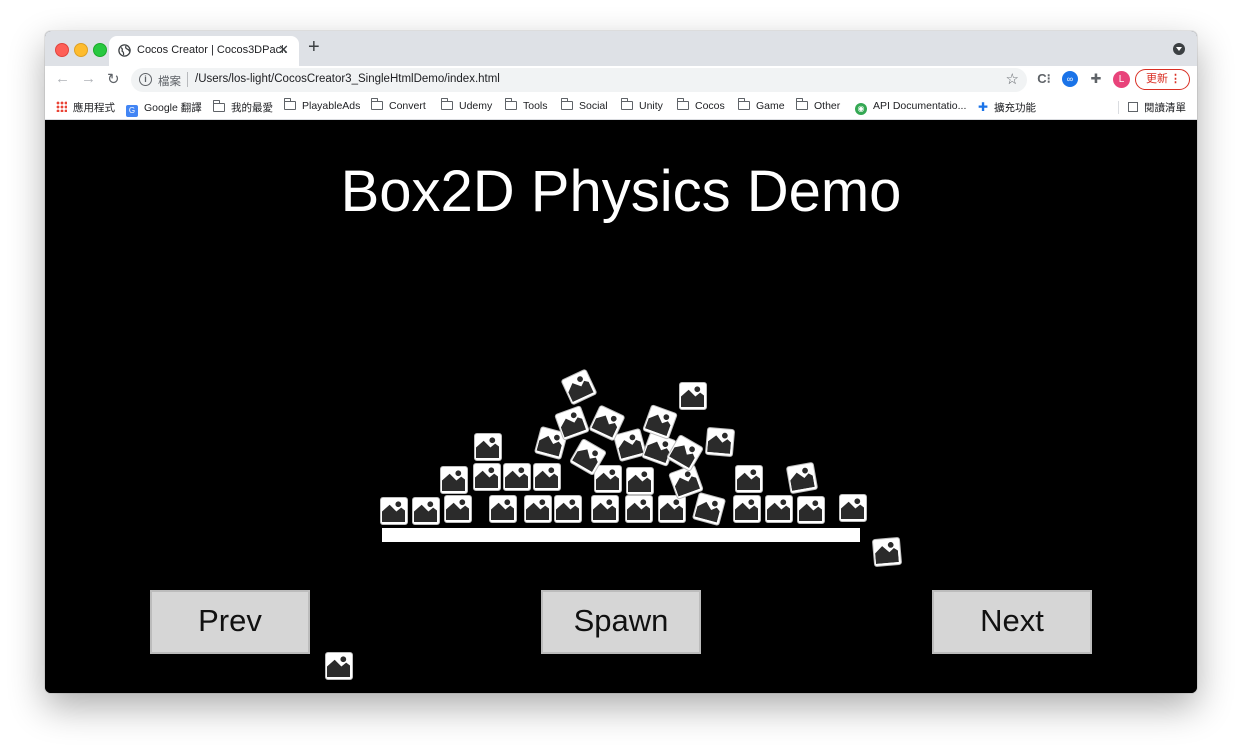  I want to click on bookmark-social: Social, so click(584, 105).